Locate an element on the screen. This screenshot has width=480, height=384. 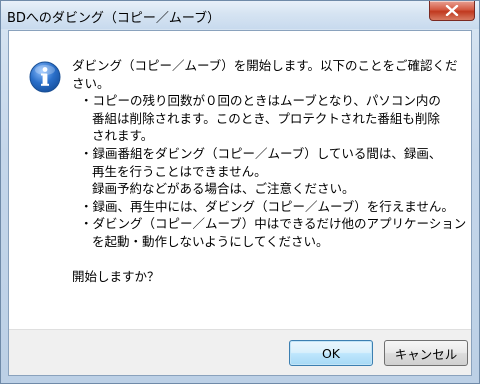
message-line: 録画予約などがある場合は、ご注意ください。 is located at coordinates (223, 189).